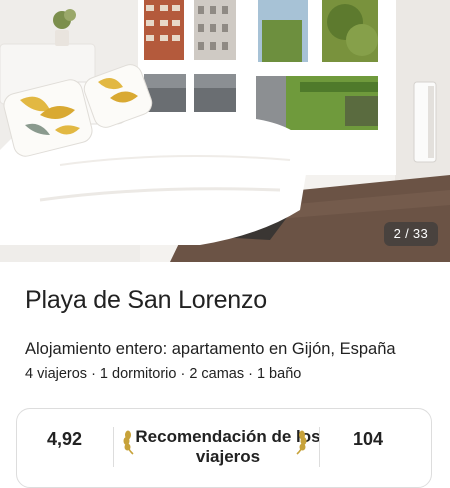 The image size is (450, 488). What do you see at coordinates (146, 300) in the screenshot?
I see `listing-title: Playa de San Lorenzo` at bounding box center [146, 300].